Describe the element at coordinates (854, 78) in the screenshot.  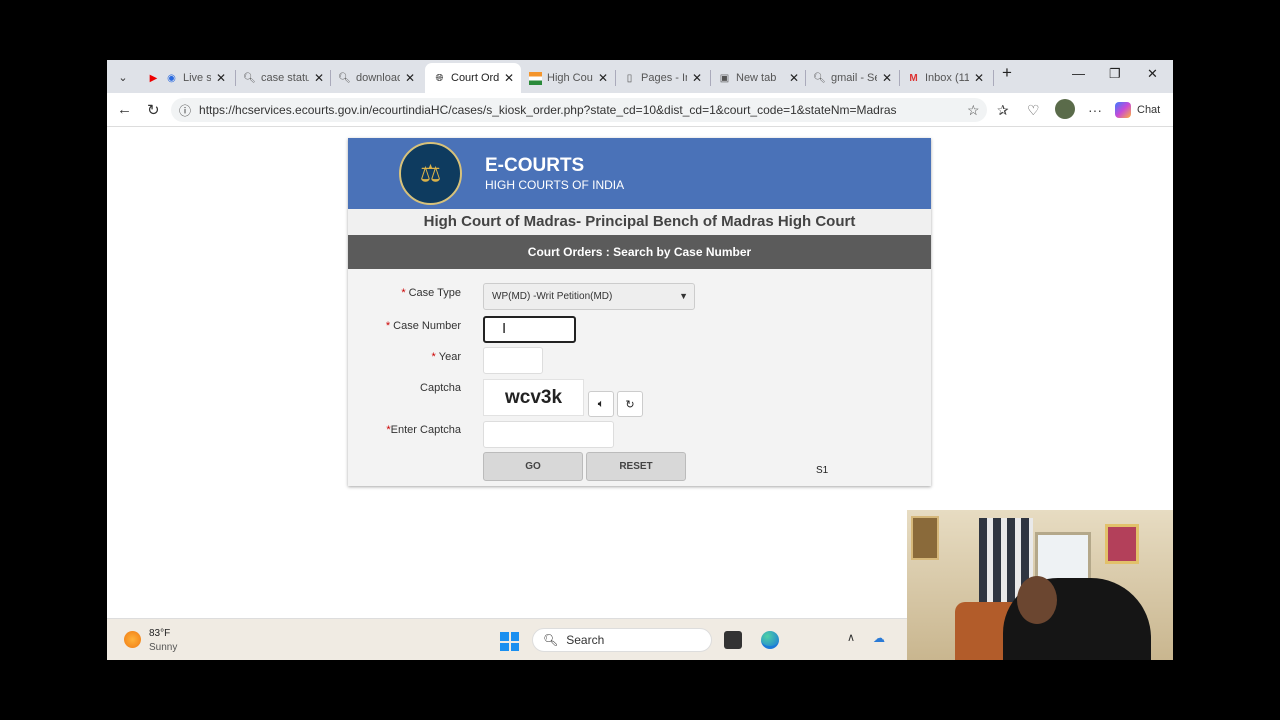
I see `tab-title: gmail - Se` at that location.